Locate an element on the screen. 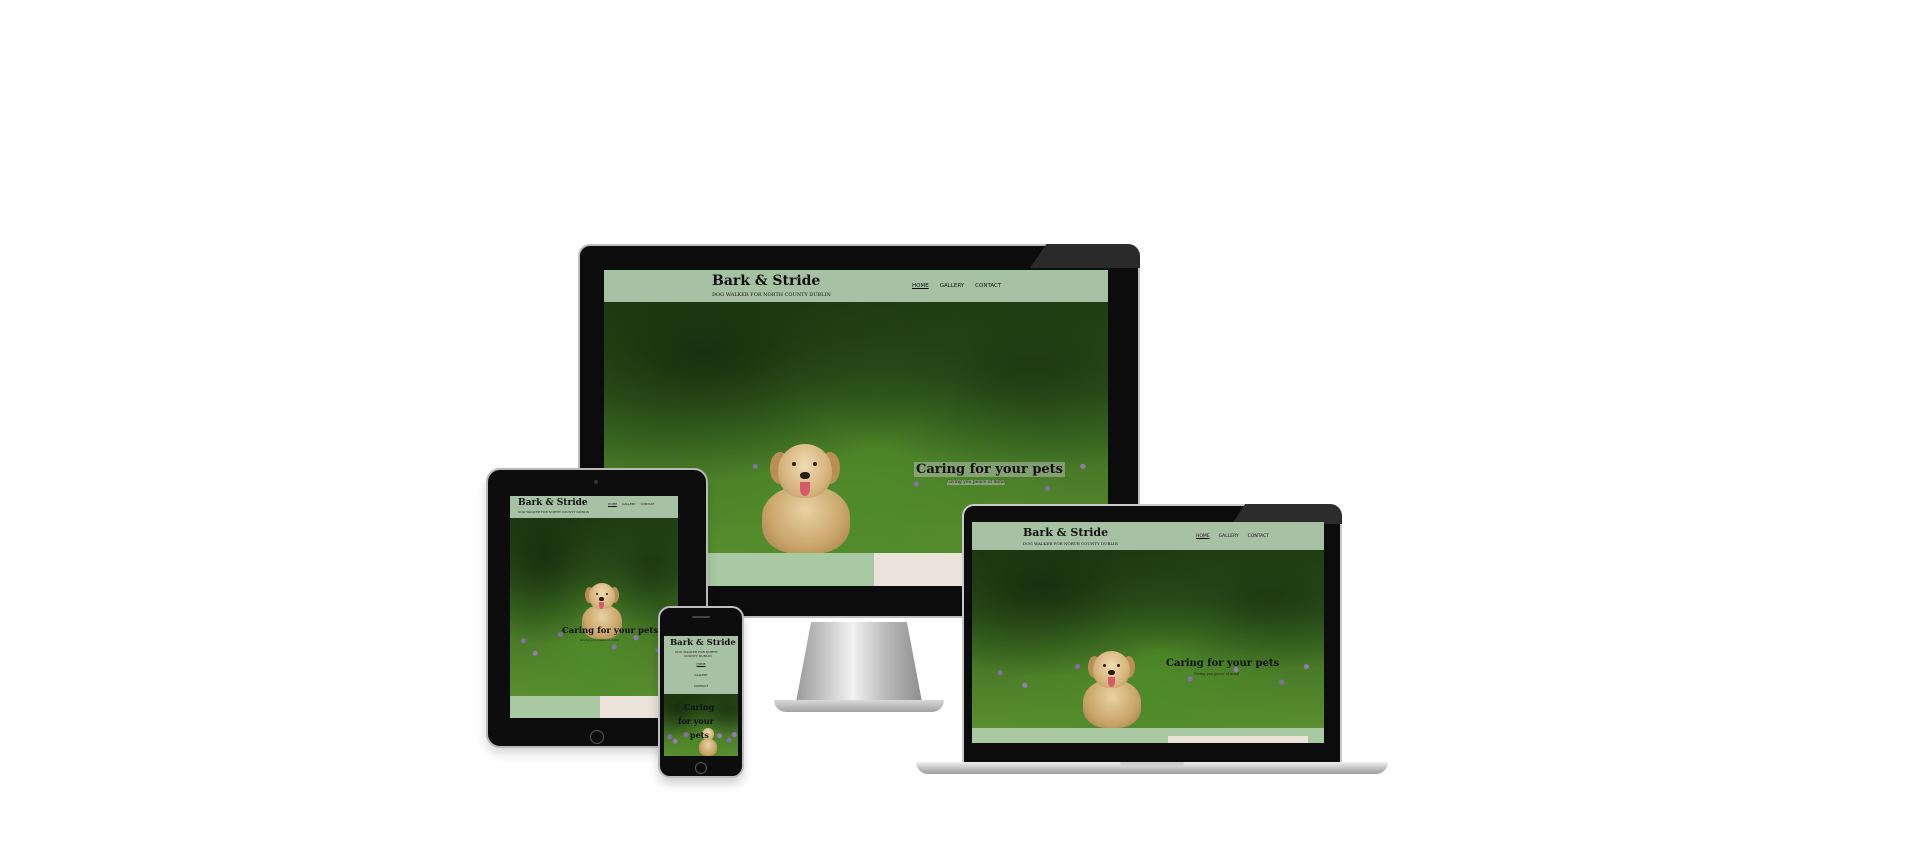  brand-tagline-line2: COUNTY DUBLIN is located at coordinates (698, 656).